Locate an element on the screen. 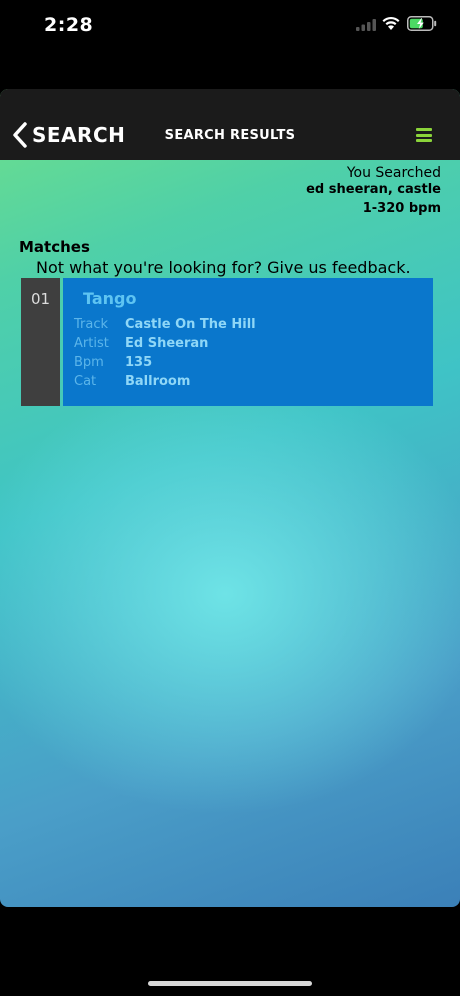 This screenshot has height=996, width=460. signal-icon is located at coordinates (366, 25).